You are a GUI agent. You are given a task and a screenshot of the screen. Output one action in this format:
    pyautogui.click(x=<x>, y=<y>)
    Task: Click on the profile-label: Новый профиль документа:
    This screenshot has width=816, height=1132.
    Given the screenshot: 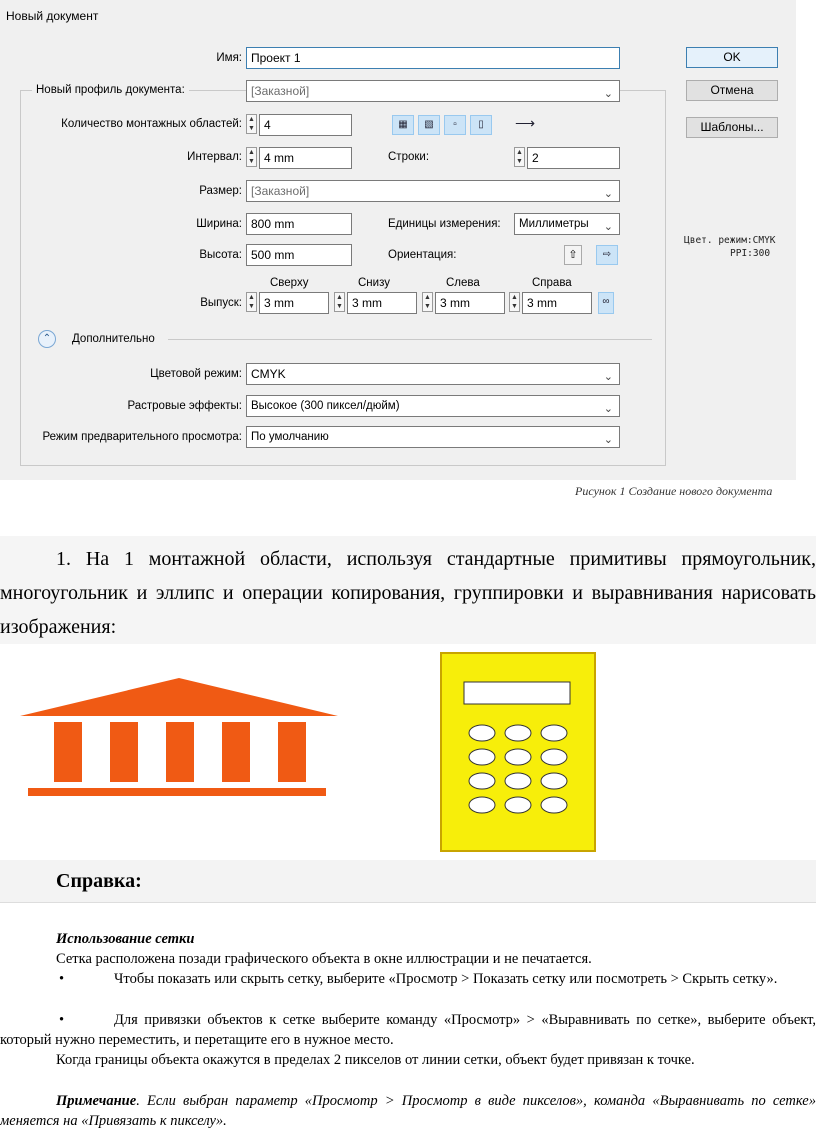 What is the action you would take?
    pyautogui.click(x=110, y=90)
    